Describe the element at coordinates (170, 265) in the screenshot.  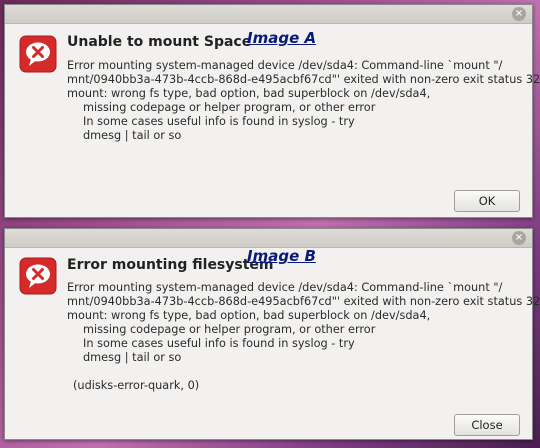
I see `dialog-title: Error mounting filesystem` at that location.